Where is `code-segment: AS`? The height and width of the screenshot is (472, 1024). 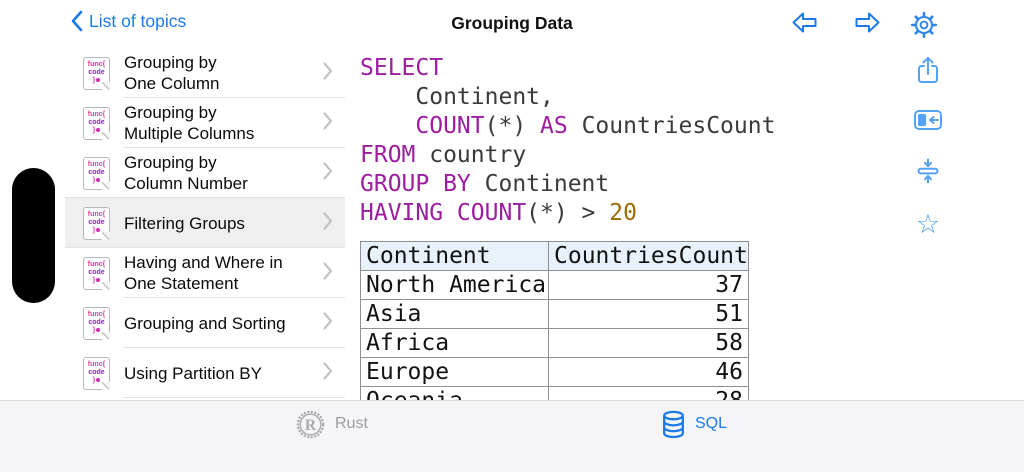 code-segment: AS is located at coordinates (554, 126).